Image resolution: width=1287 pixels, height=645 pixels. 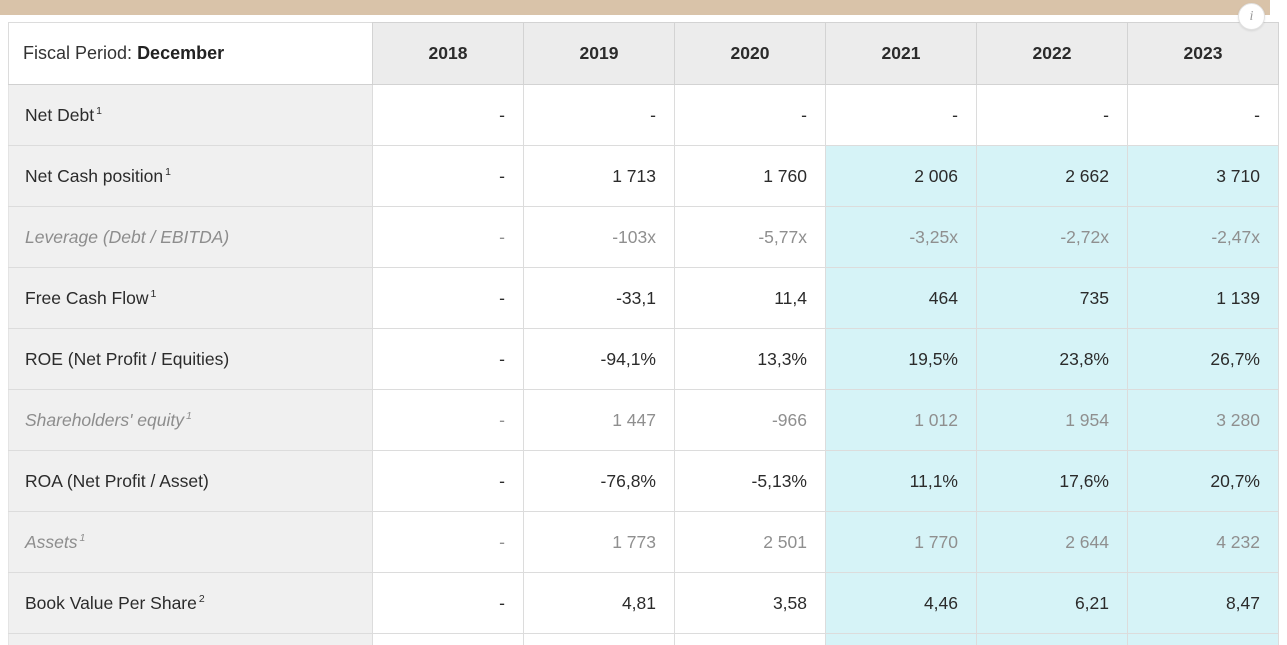 What do you see at coordinates (1203, 359) in the screenshot?
I see `cell-2023: 26,7%` at bounding box center [1203, 359].